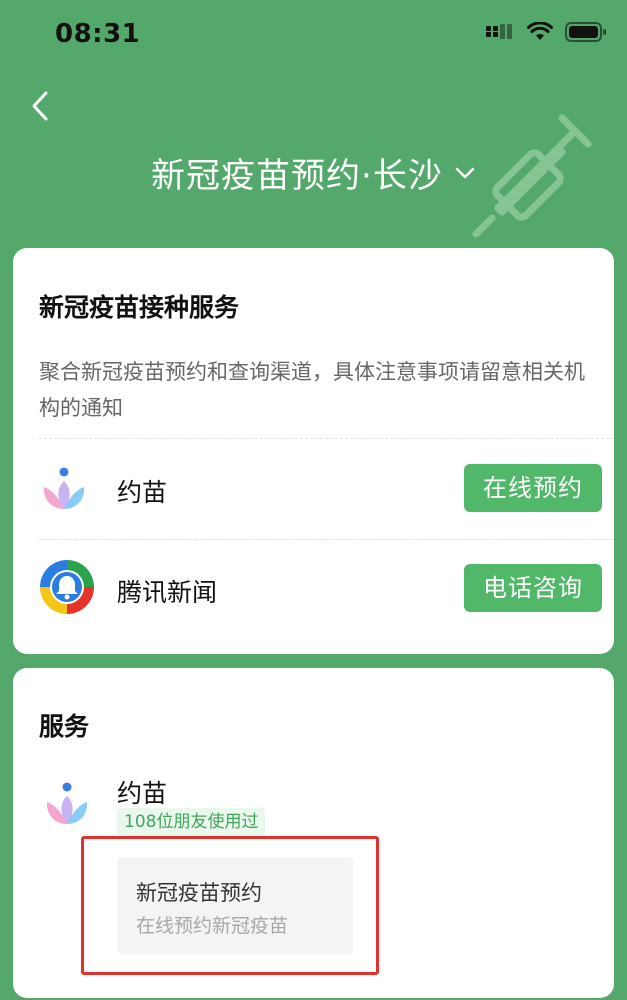 The width and height of the screenshot is (627, 1000). What do you see at coordinates (42, 106) in the screenshot?
I see `back-arrow-icon` at bounding box center [42, 106].